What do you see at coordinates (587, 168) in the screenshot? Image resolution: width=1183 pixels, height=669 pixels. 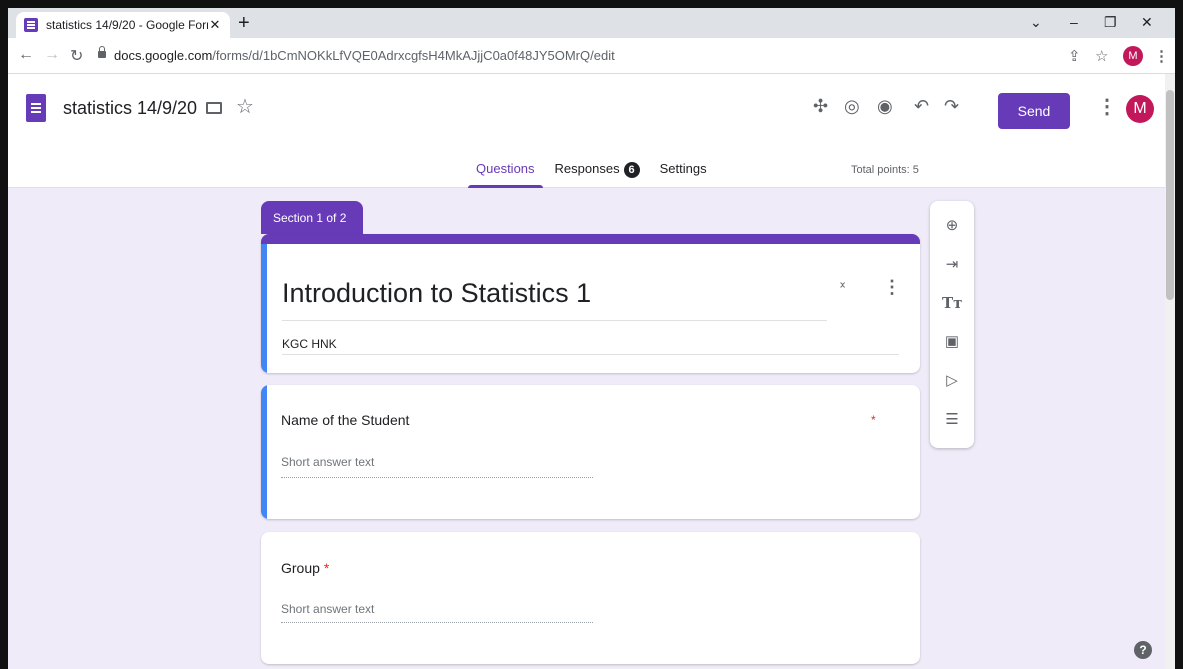 I see `tab-responses-label: Responses` at bounding box center [587, 168].